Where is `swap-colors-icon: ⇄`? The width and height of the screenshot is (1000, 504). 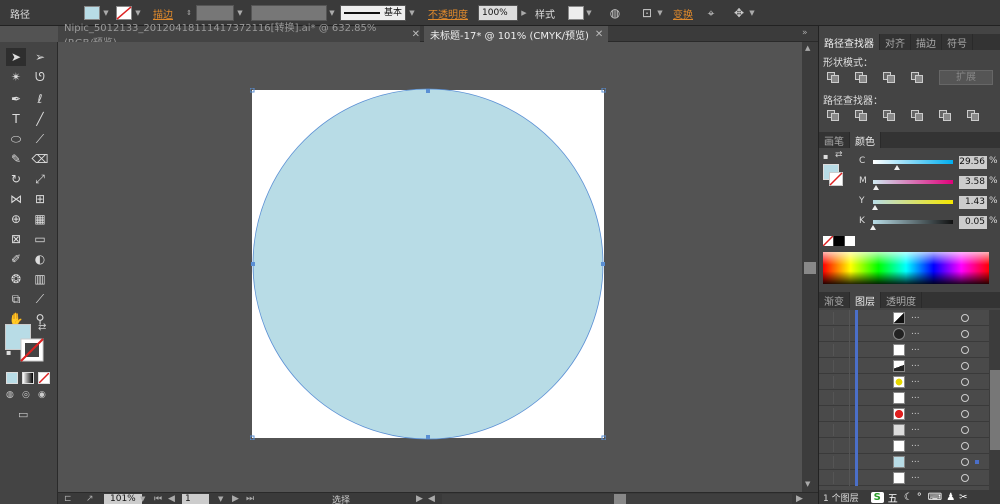 swap-colors-icon: ⇄ is located at coordinates (839, 155).